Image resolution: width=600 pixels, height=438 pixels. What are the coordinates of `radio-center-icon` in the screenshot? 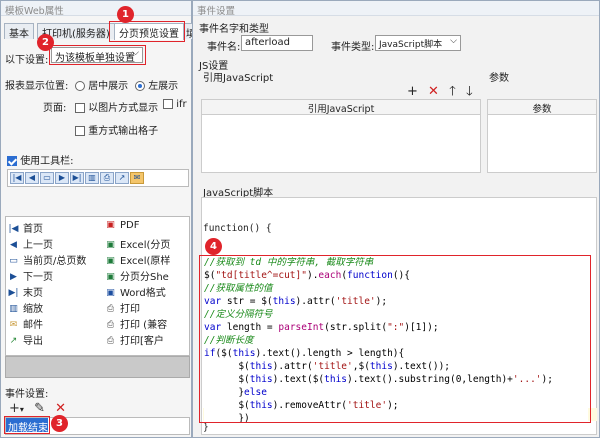 It's located at (80, 86).